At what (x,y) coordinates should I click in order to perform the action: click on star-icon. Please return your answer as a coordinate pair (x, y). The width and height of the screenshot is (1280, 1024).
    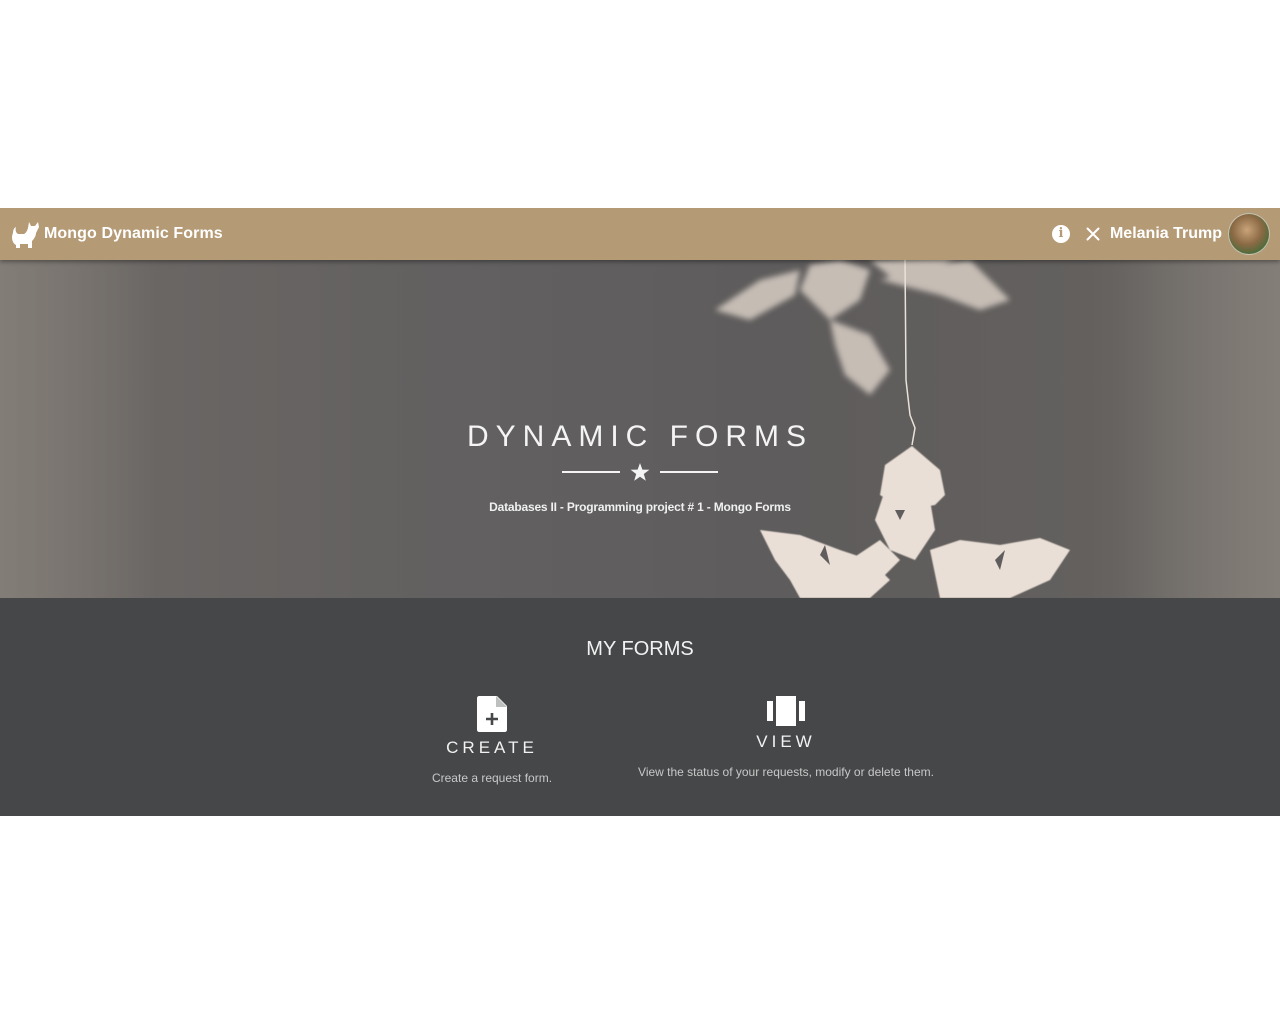
    Looking at the image, I should click on (640, 472).